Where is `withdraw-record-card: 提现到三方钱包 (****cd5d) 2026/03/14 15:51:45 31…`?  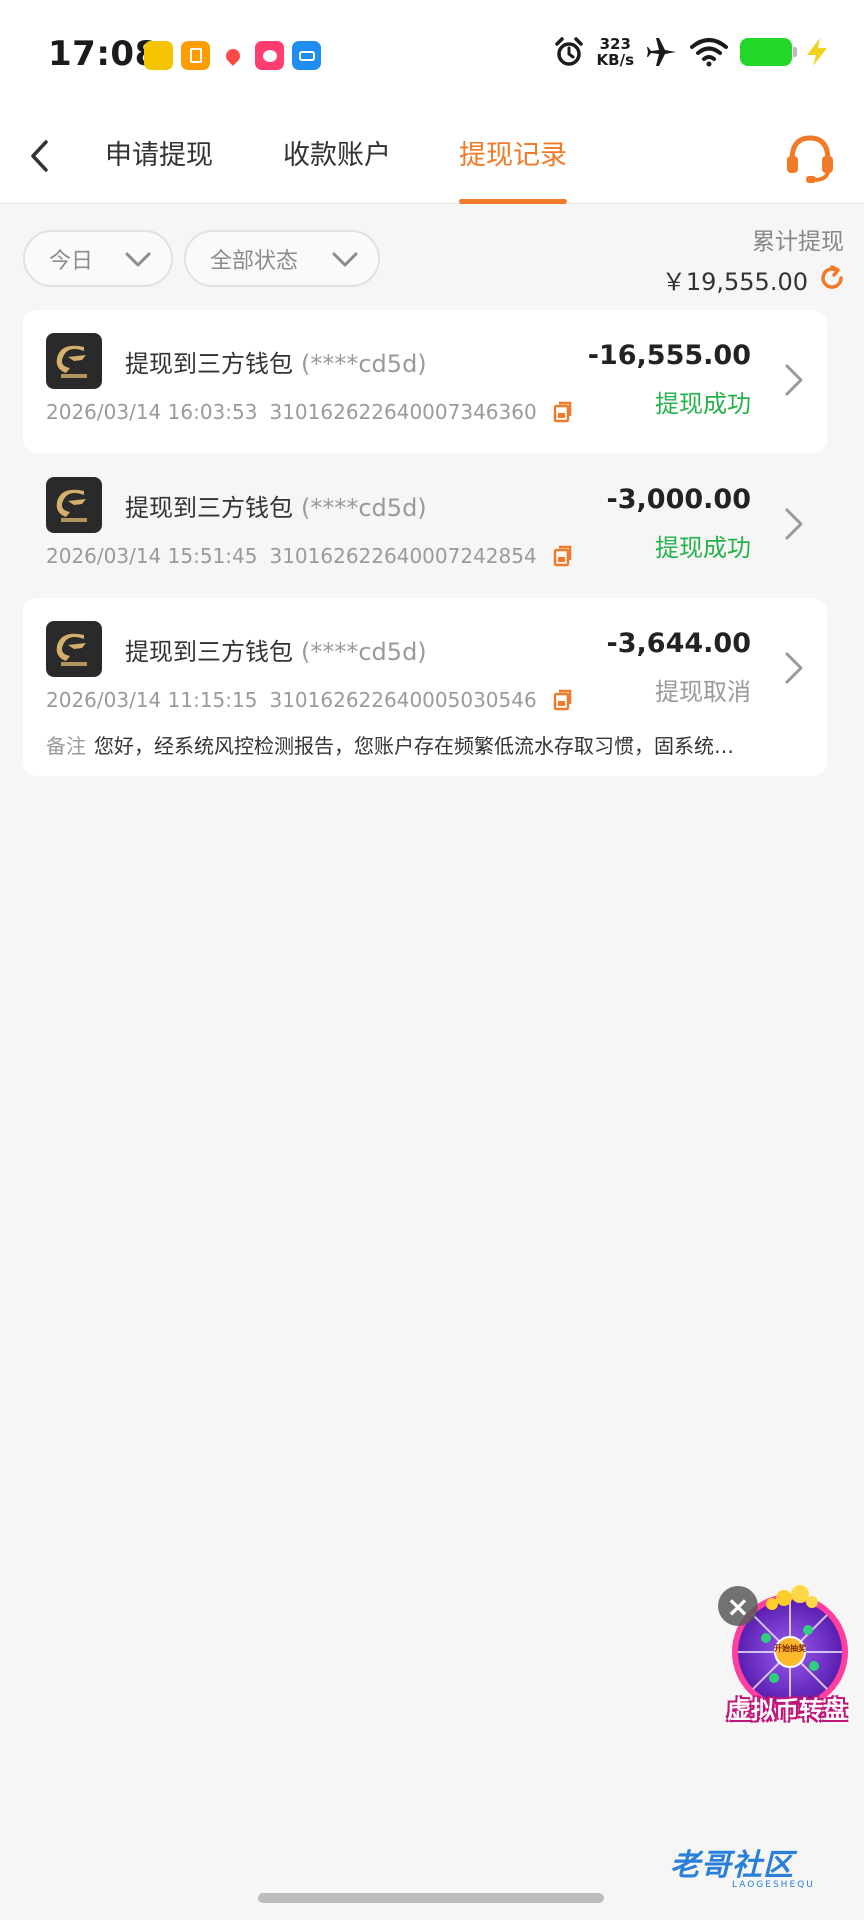
withdraw-record-card: 提现到三方钱包 (****cd5d) 2026/03/14 15:51:45 31… is located at coordinates (425, 525).